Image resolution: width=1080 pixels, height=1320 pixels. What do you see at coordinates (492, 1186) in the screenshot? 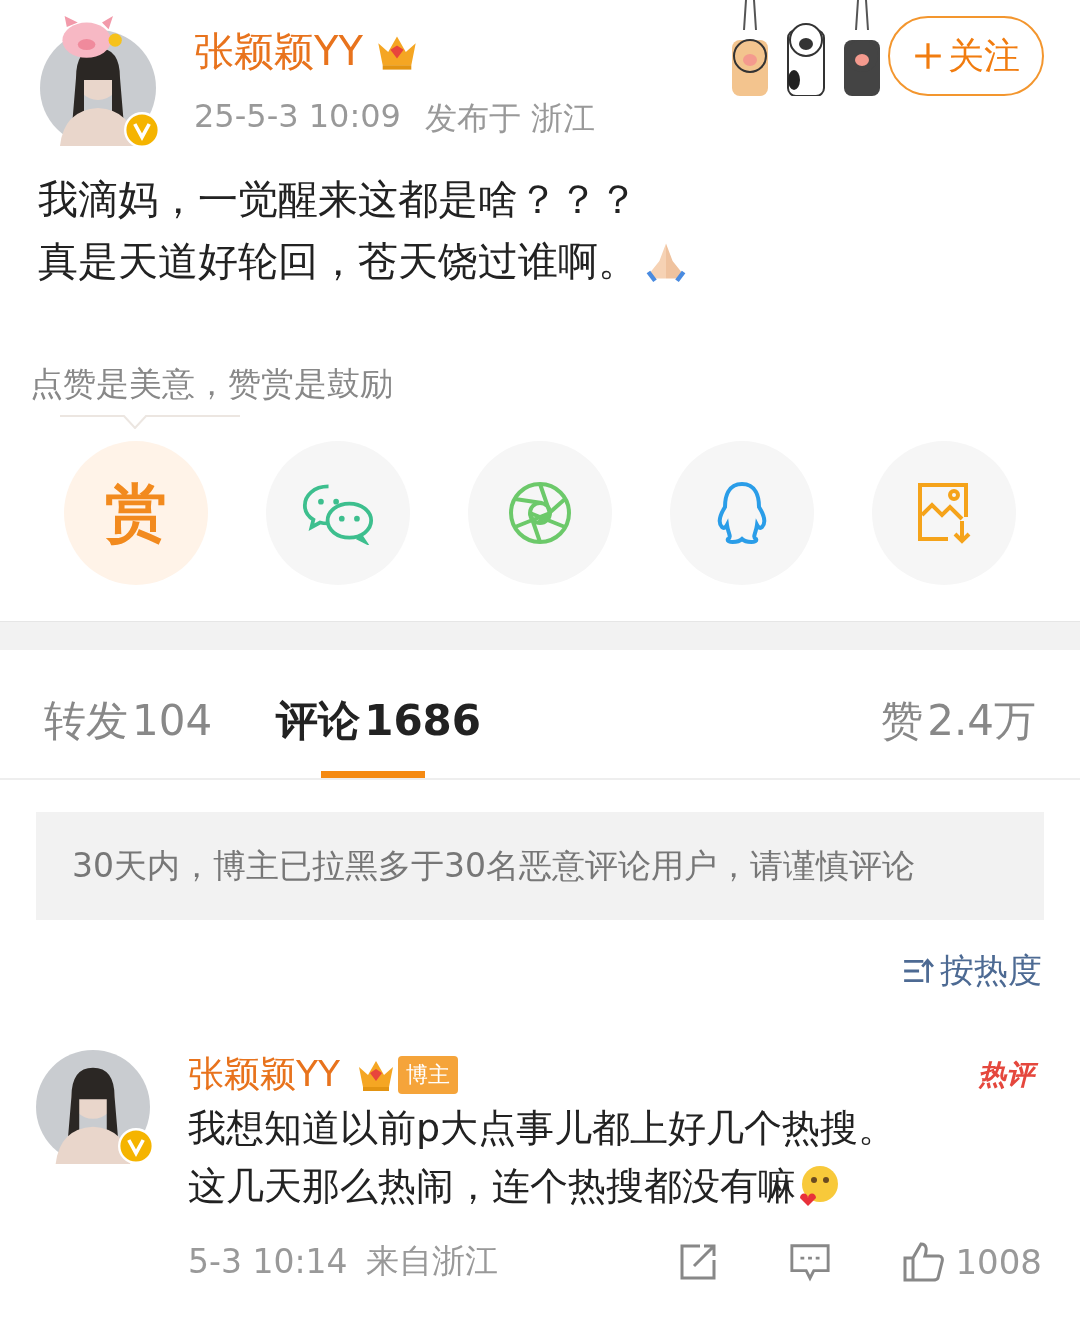
I see `comment-text: 这几天那么热闹，连个热搜都没有嘛` at bounding box center [492, 1186].